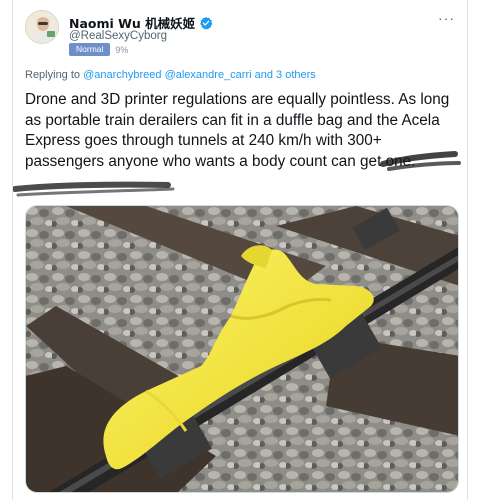  Describe the element at coordinates (90, 49) in the screenshot. I see `status-badge: Normal` at that location.